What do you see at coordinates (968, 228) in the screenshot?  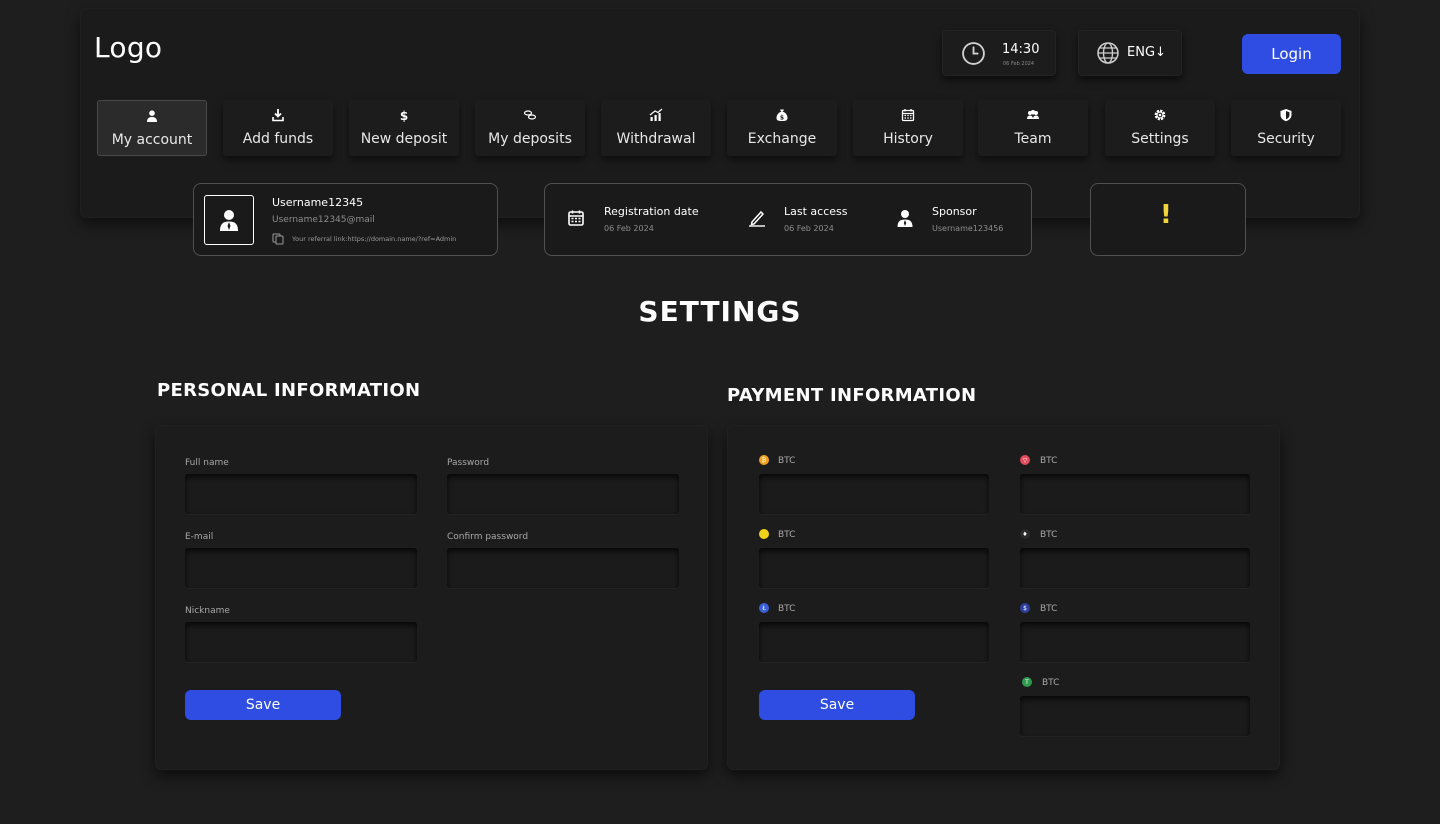 I see `sponsor-value: Username123456` at bounding box center [968, 228].